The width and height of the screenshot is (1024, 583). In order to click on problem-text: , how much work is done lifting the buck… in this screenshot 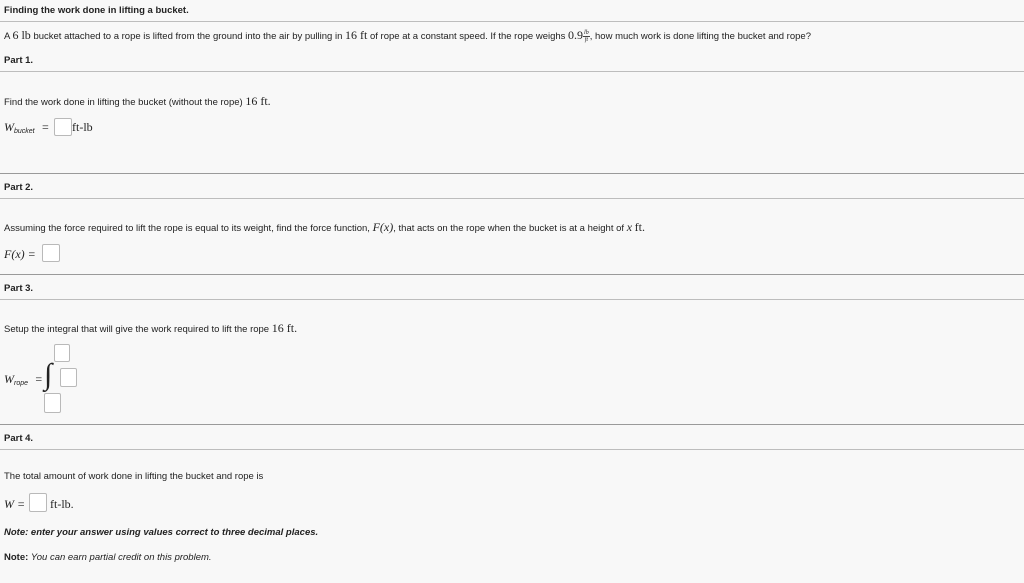, I will do `click(700, 36)`.